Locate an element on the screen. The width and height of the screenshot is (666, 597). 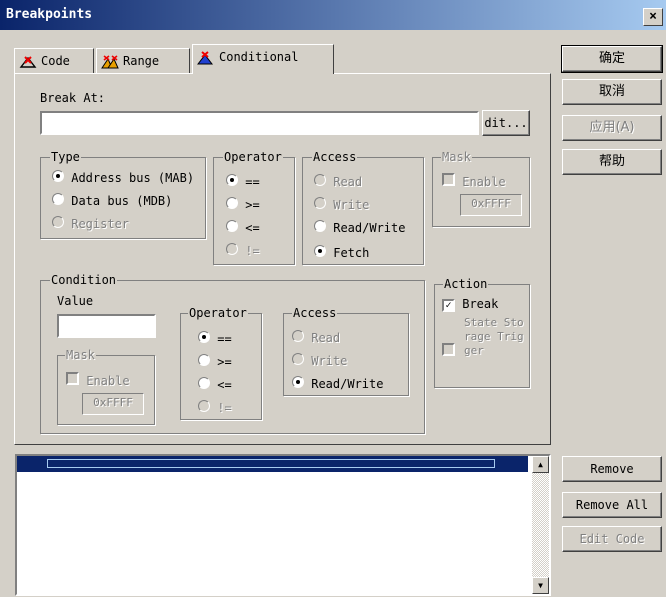
access-group-title: Access is located at coordinates (335, 157).